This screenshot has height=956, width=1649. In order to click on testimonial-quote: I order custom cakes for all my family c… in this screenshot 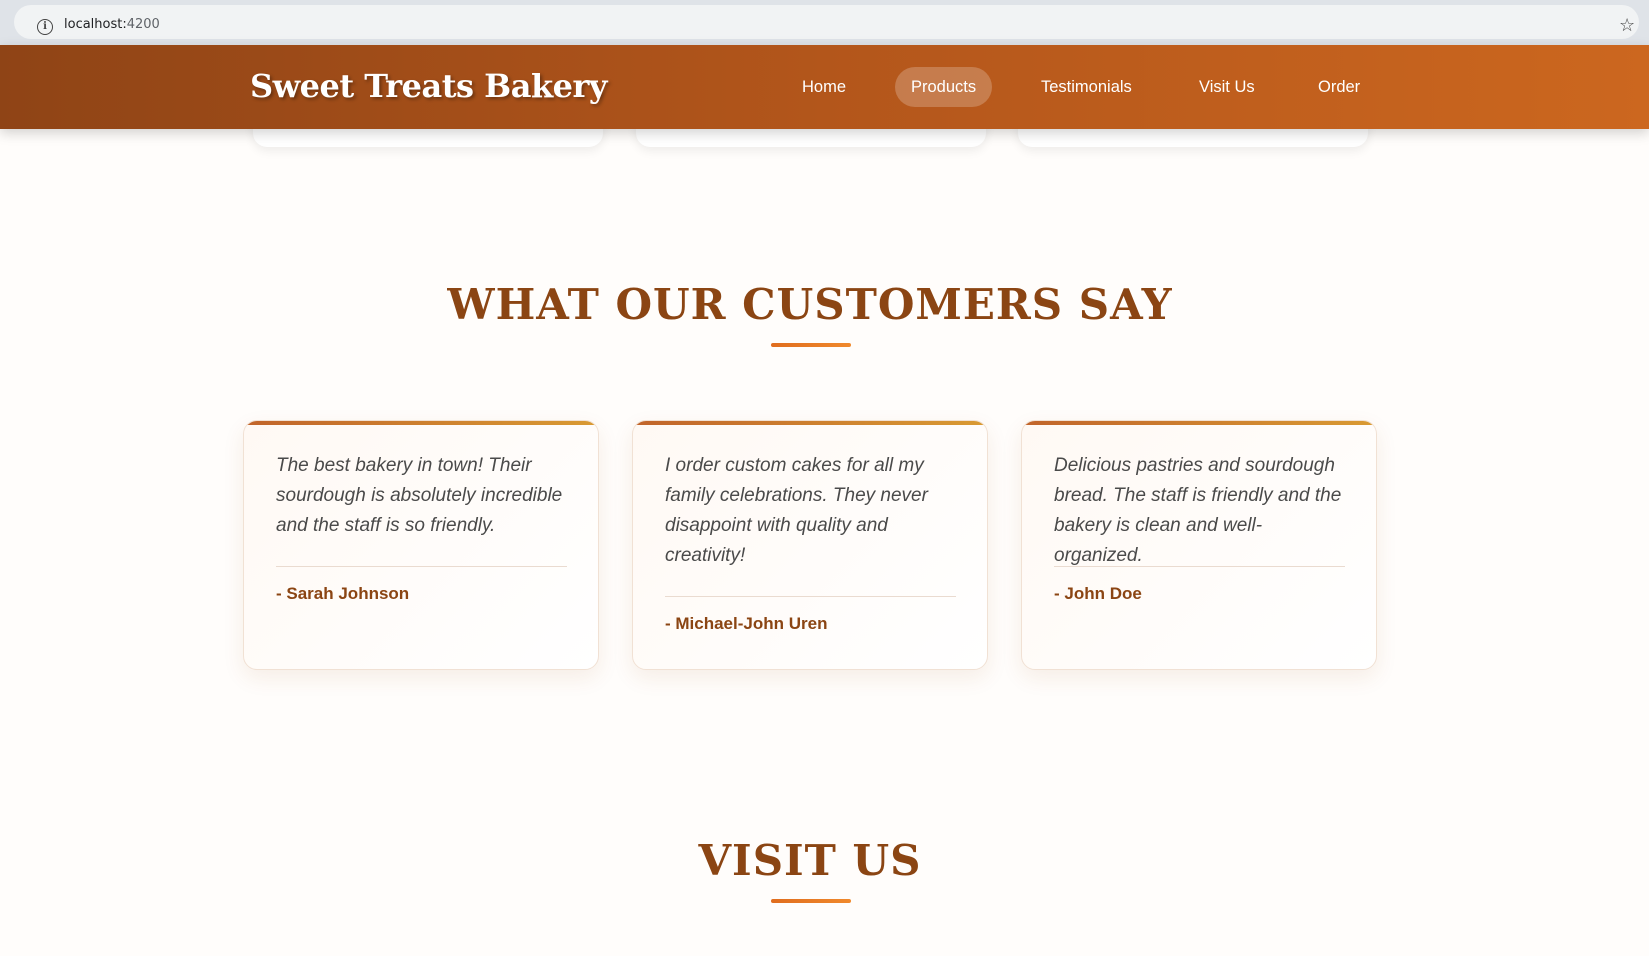, I will do `click(796, 510)`.